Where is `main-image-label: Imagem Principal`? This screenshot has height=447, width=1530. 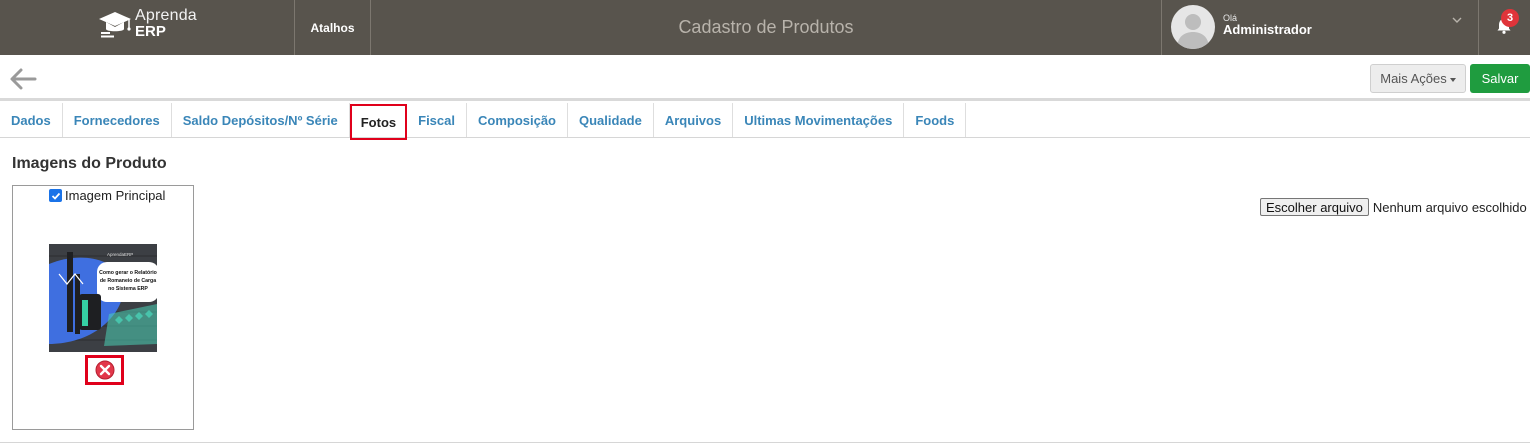 main-image-label: Imagem Principal is located at coordinates (115, 195).